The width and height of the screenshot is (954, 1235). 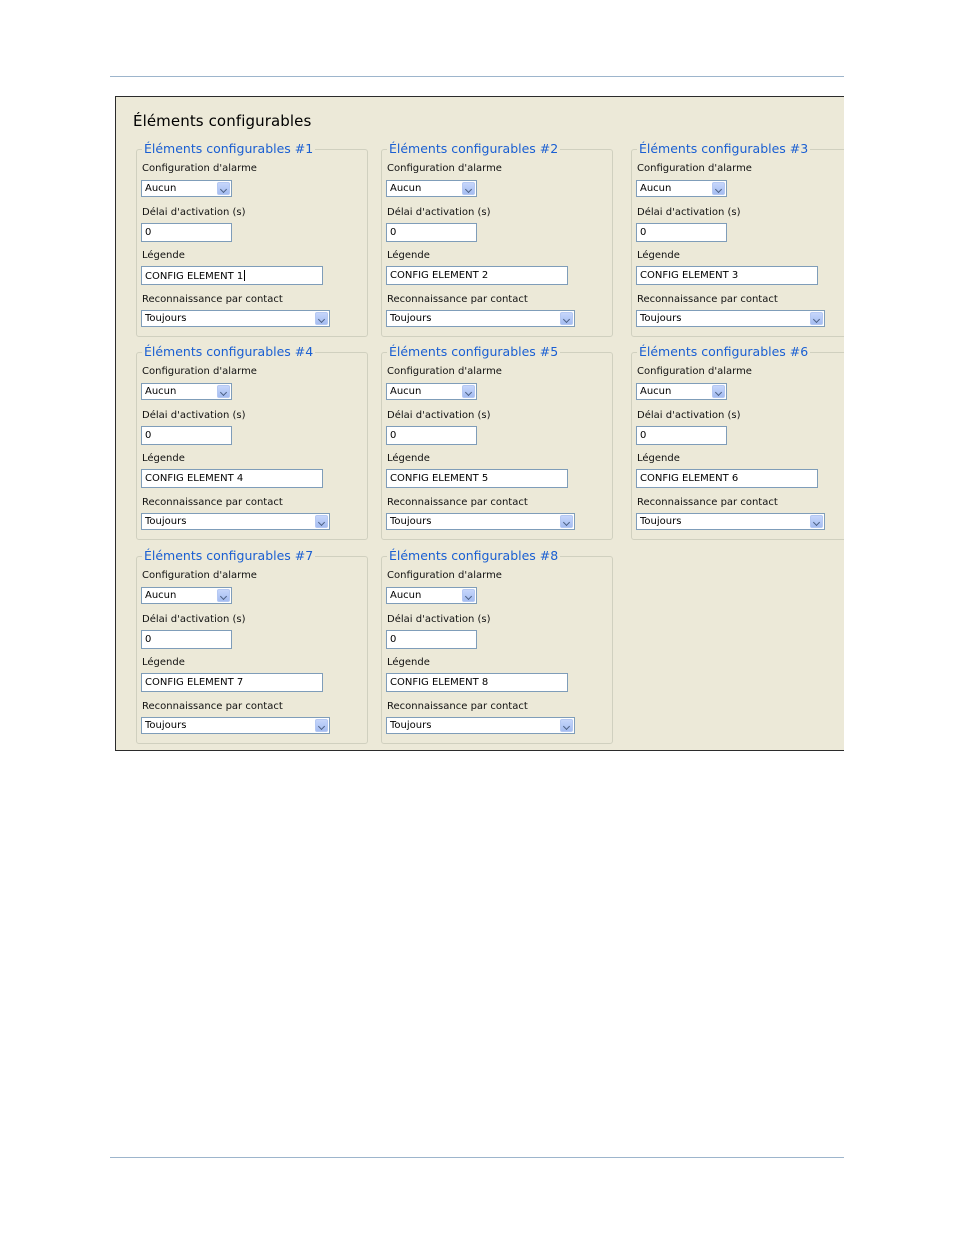 I want to click on group-title: Éléments configurables #6, so click(x=724, y=351).